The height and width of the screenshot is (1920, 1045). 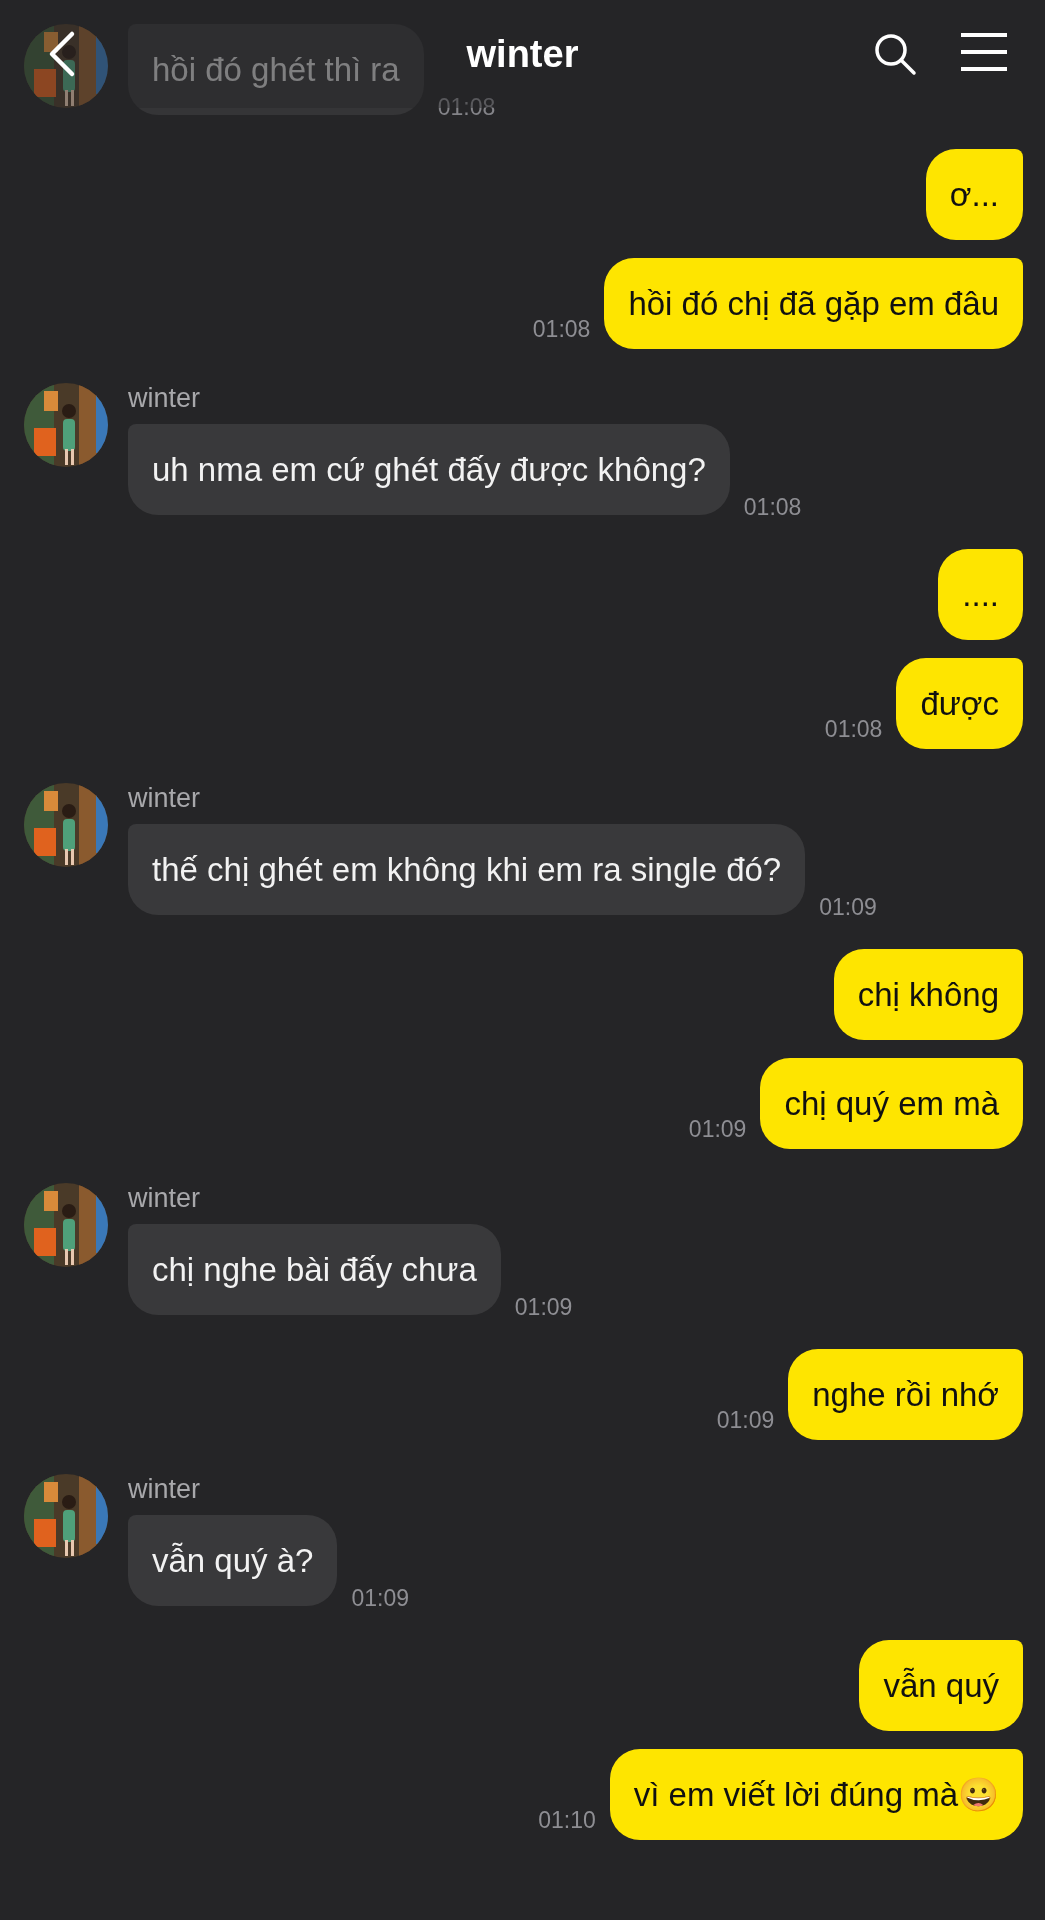 What do you see at coordinates (276, 69) in the screenshot?
I see `message-bubble: hồi đó ghét thì ra` at bounding box center [276, 69].